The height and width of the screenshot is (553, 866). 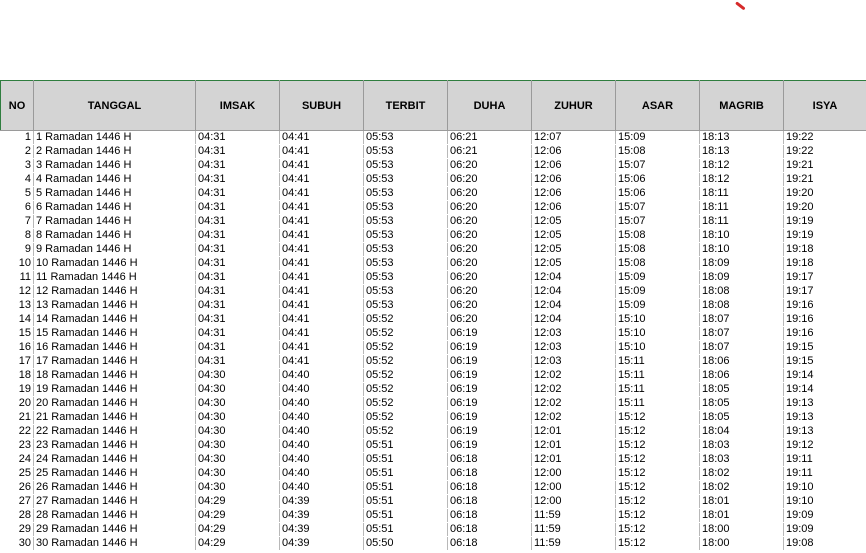 What do you see at coordinates (657, 105) in the screenshot?
I see `header-cell-asar: ASAR` at bounding box center [657, 105].